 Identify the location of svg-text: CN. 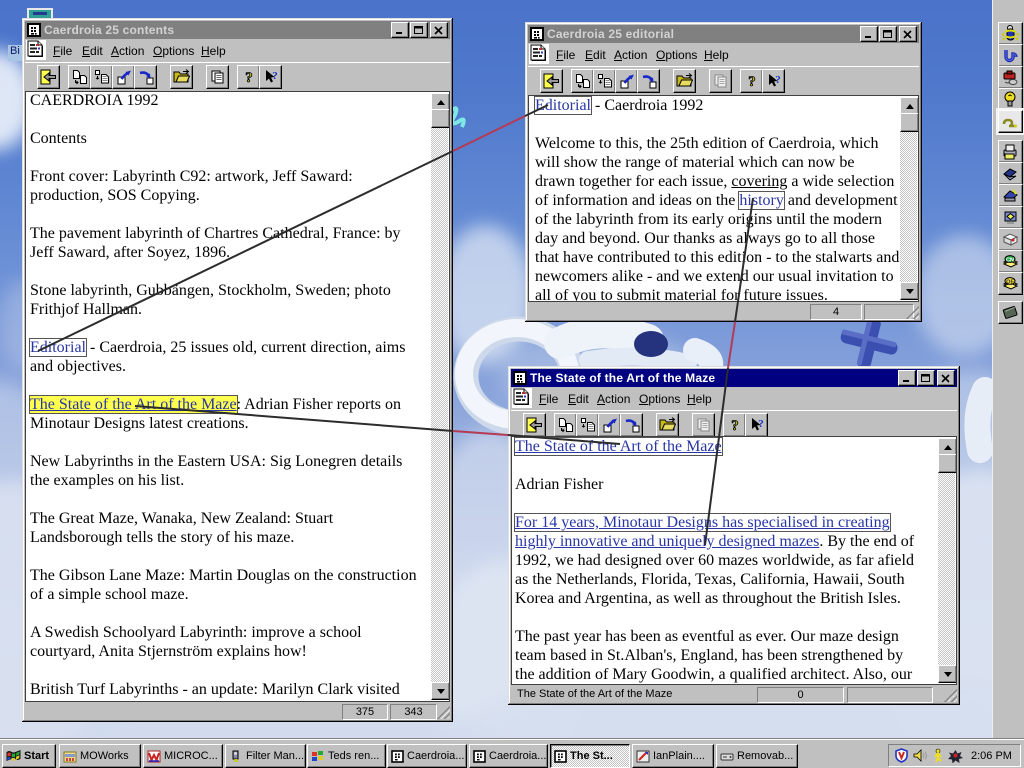
(1010, 261).